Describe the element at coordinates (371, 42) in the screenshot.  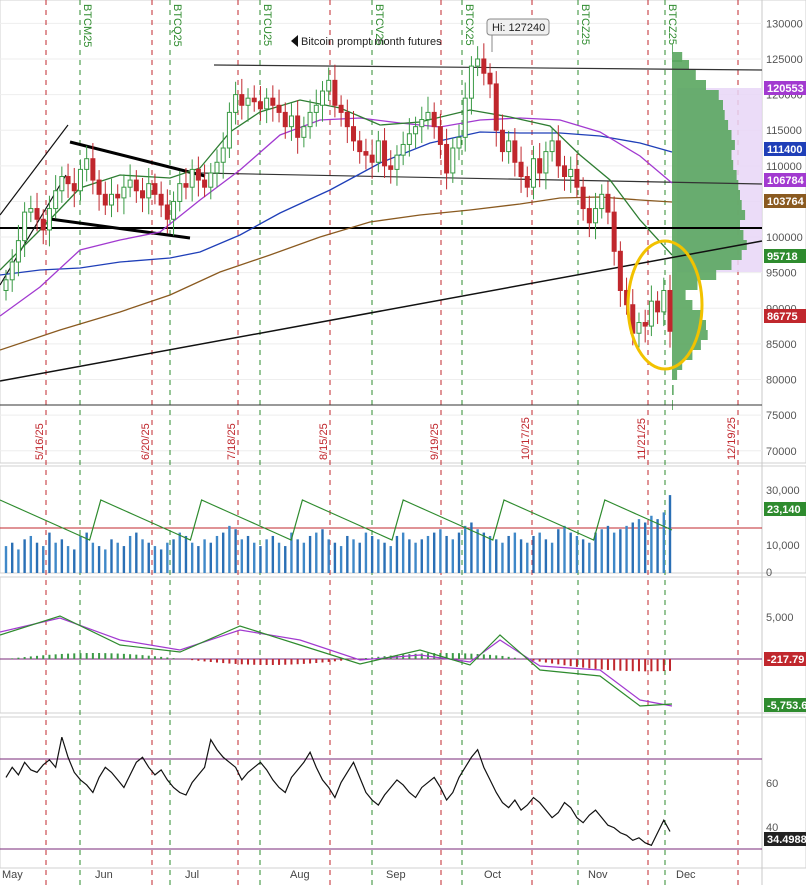
I see `annotation-text: Bitcoin prompt month futures` at that location.